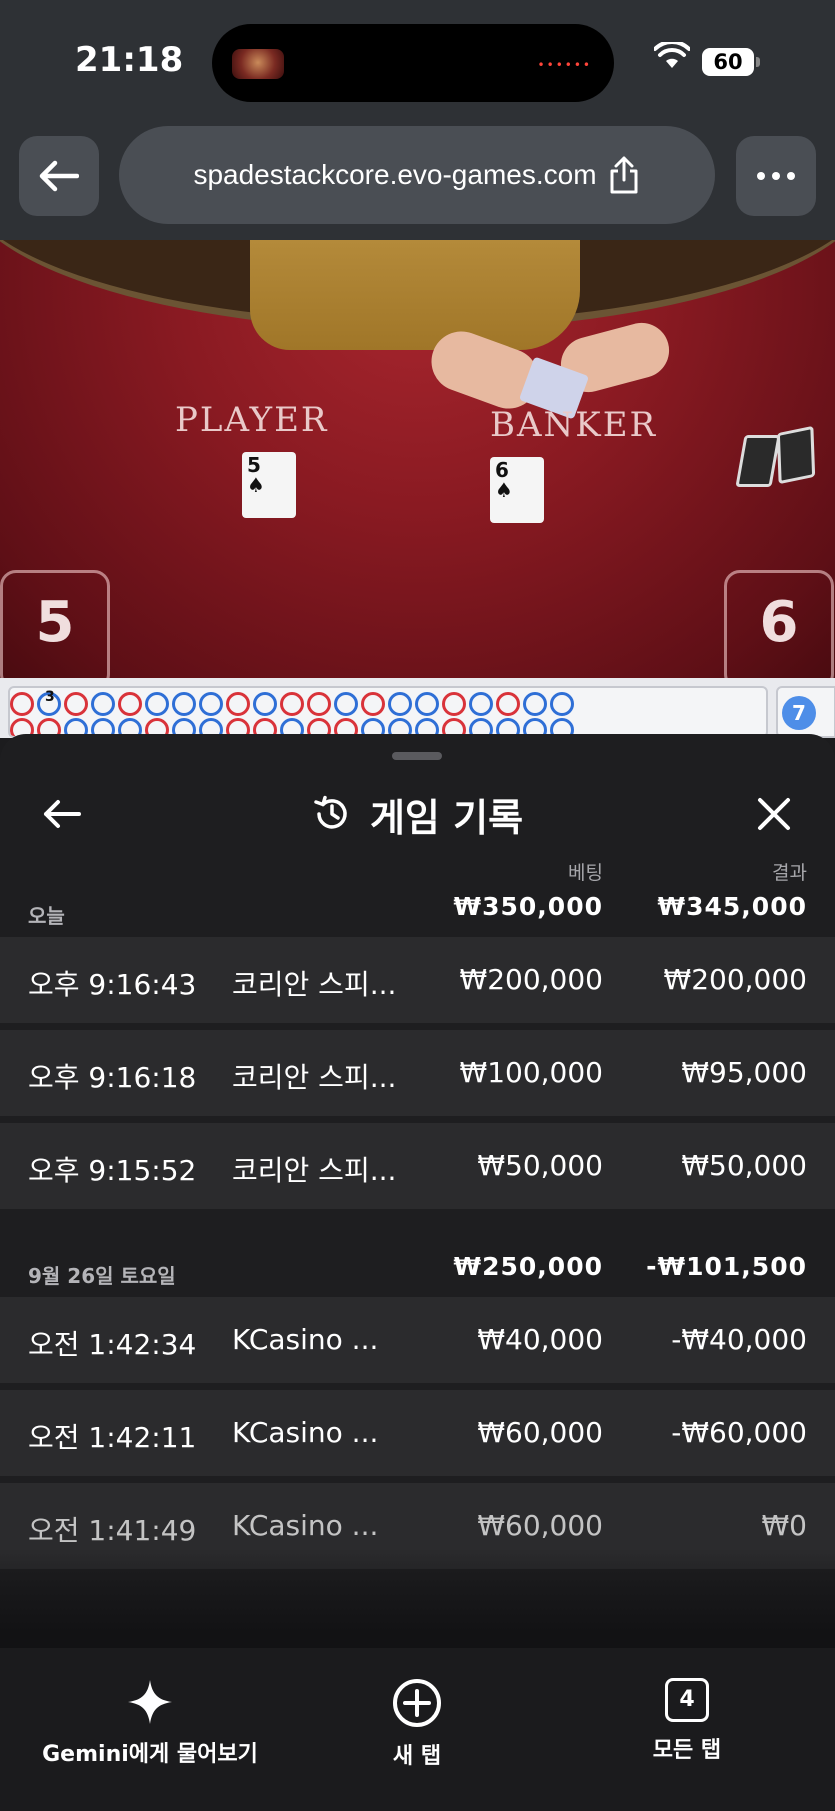 The width and height of the screenshot is (835, 1811). Describe the element at coordinates (112, 1344) in the screenshot. I see `row-time: 오전 1:42:34` at that location.